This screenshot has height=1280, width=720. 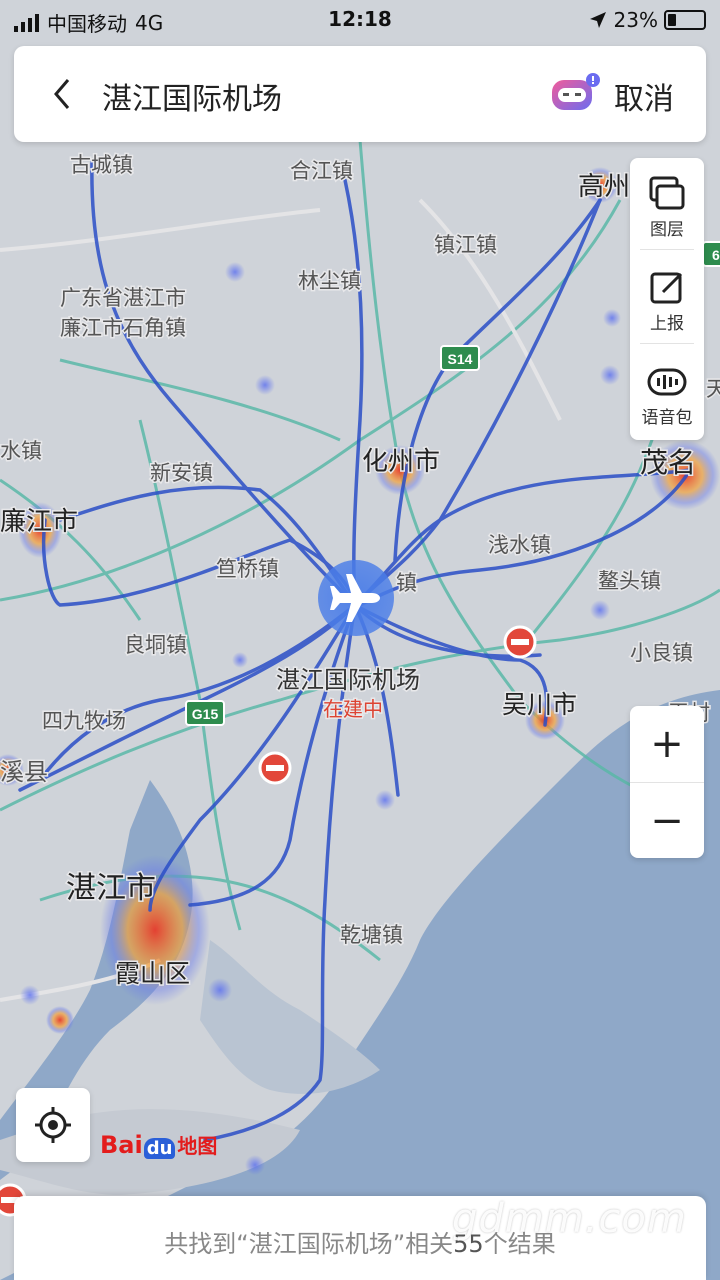 What do you see at coordinates (360, 20) in the screenshot?
I see `status-bar: 中国移动 4G 12:18 23%` at bounding box center [360, 20].